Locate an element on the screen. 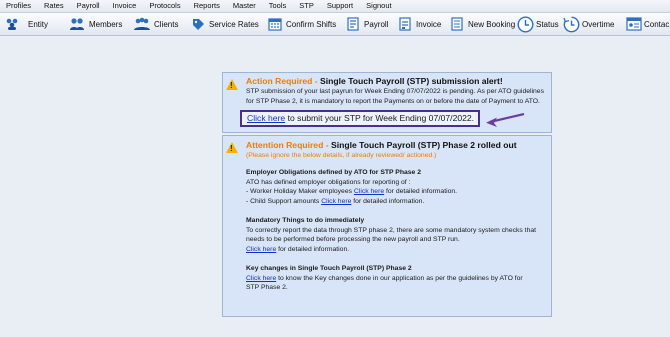  status-button: Status is located at coordinates (538, 24).